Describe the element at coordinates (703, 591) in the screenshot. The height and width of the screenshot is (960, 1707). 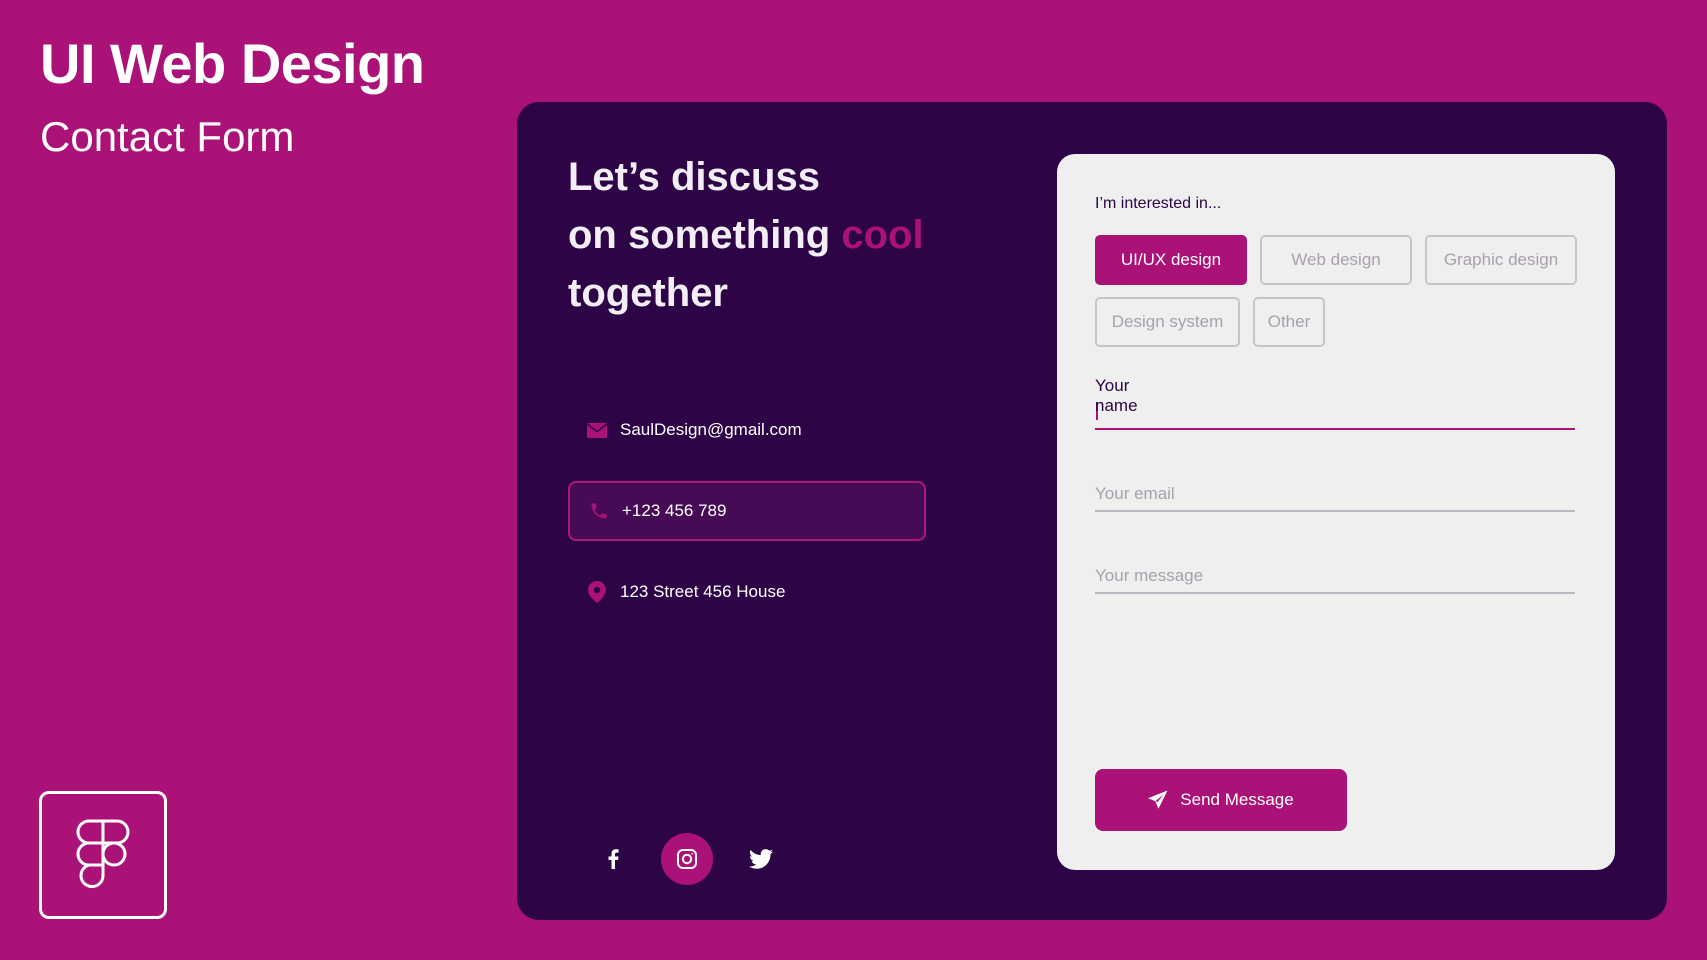
I see `contact-address-text: 123 Street 456 House` at that location.